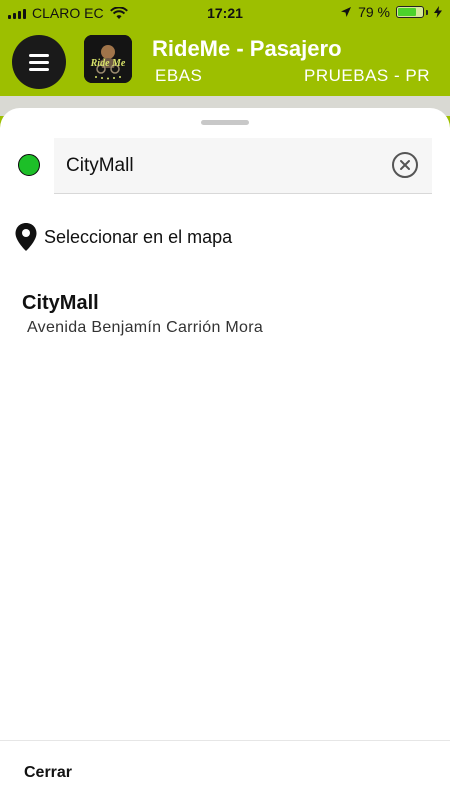 The image size is (450, 800). I want to click on footer-divider, so click(225, 740).